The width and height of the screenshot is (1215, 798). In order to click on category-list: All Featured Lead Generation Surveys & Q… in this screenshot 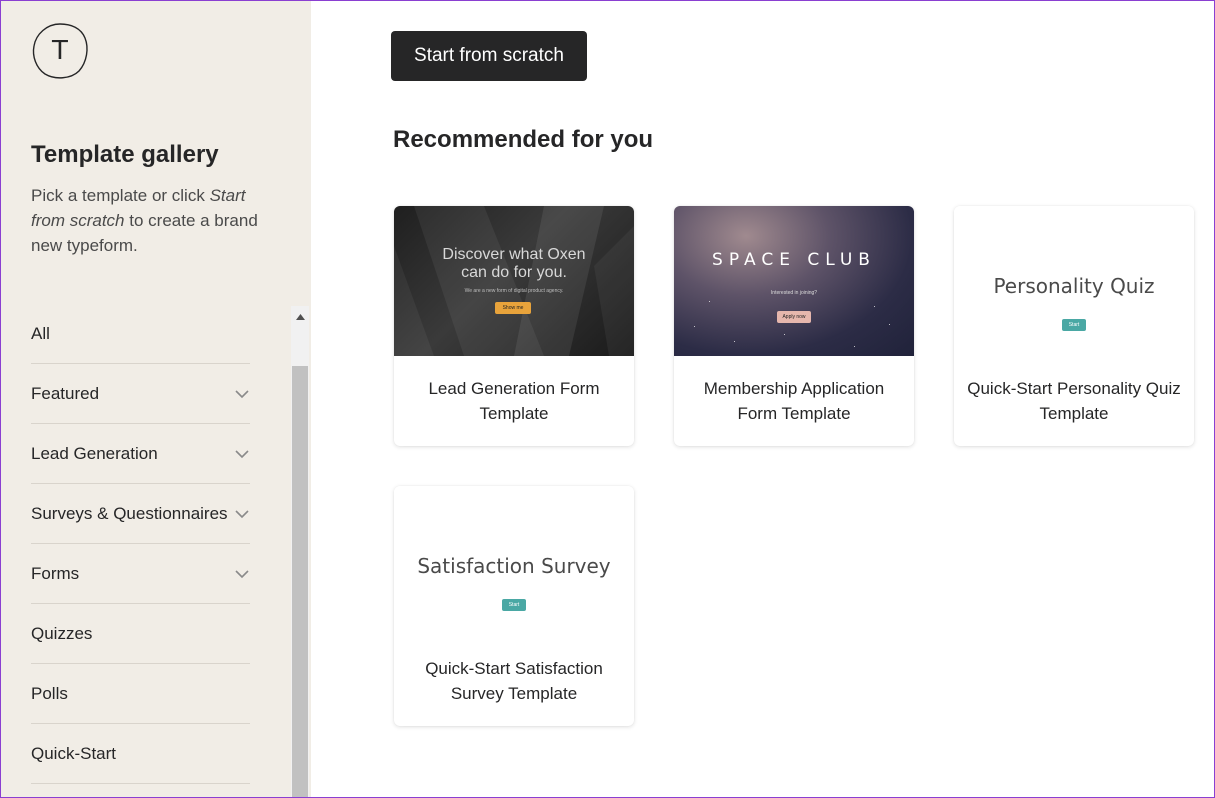, I will do `click(140, 544)`.